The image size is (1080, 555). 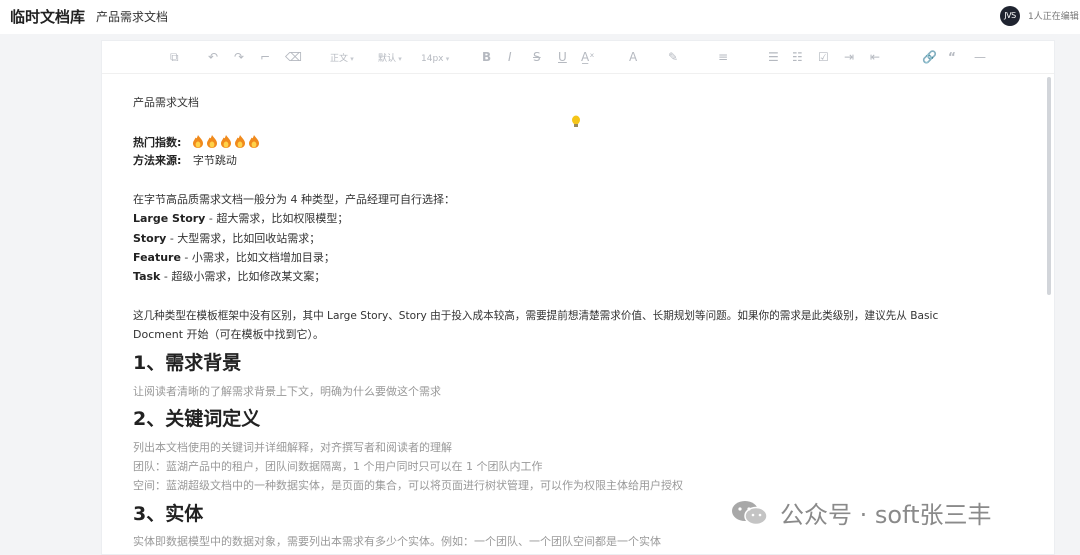 I want to click on type-name: Feature, so click(x=157, y=257).